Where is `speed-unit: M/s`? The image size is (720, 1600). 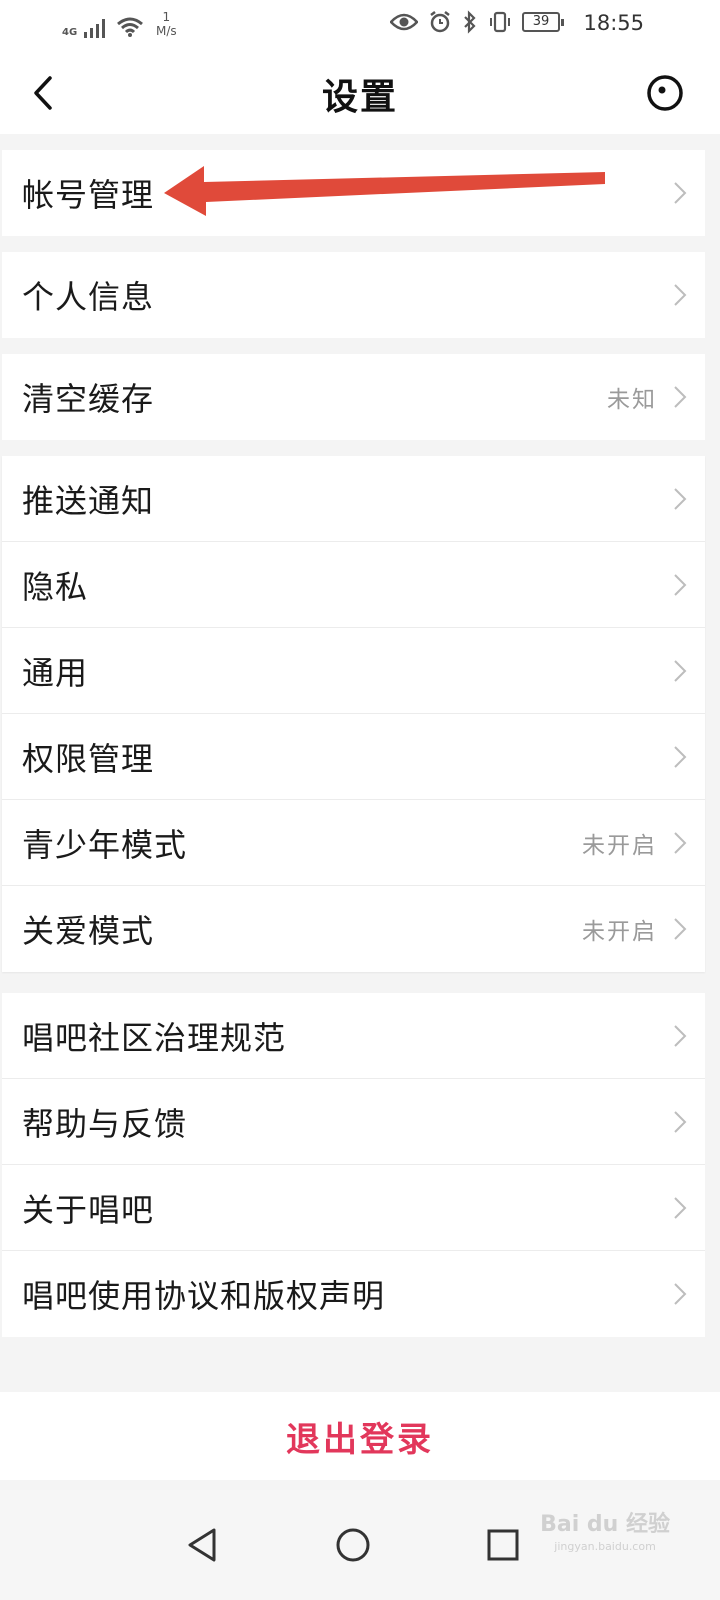 speed-unit: M/s is located at coordinates (166, 31).